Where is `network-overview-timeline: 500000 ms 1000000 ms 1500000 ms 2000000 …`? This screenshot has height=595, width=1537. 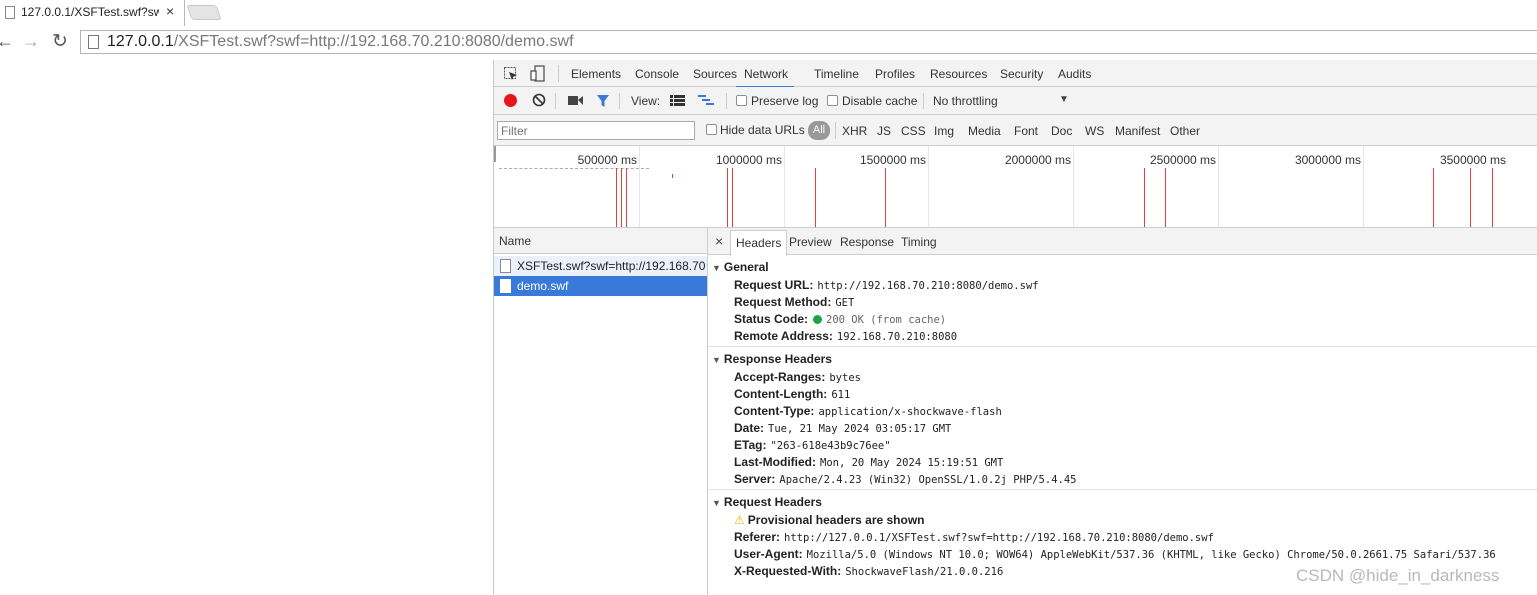
network-overview-timeline: 500000 ms 1000000 ms 1500000 ms 2000000 … is located at coordinates (1015, 187).